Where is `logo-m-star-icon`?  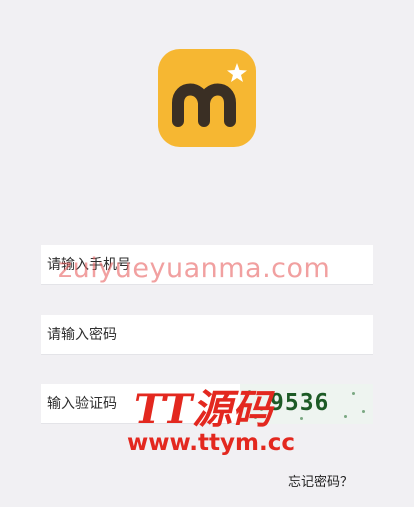
logo-m-star-icon is located at coordinates (209, 95).